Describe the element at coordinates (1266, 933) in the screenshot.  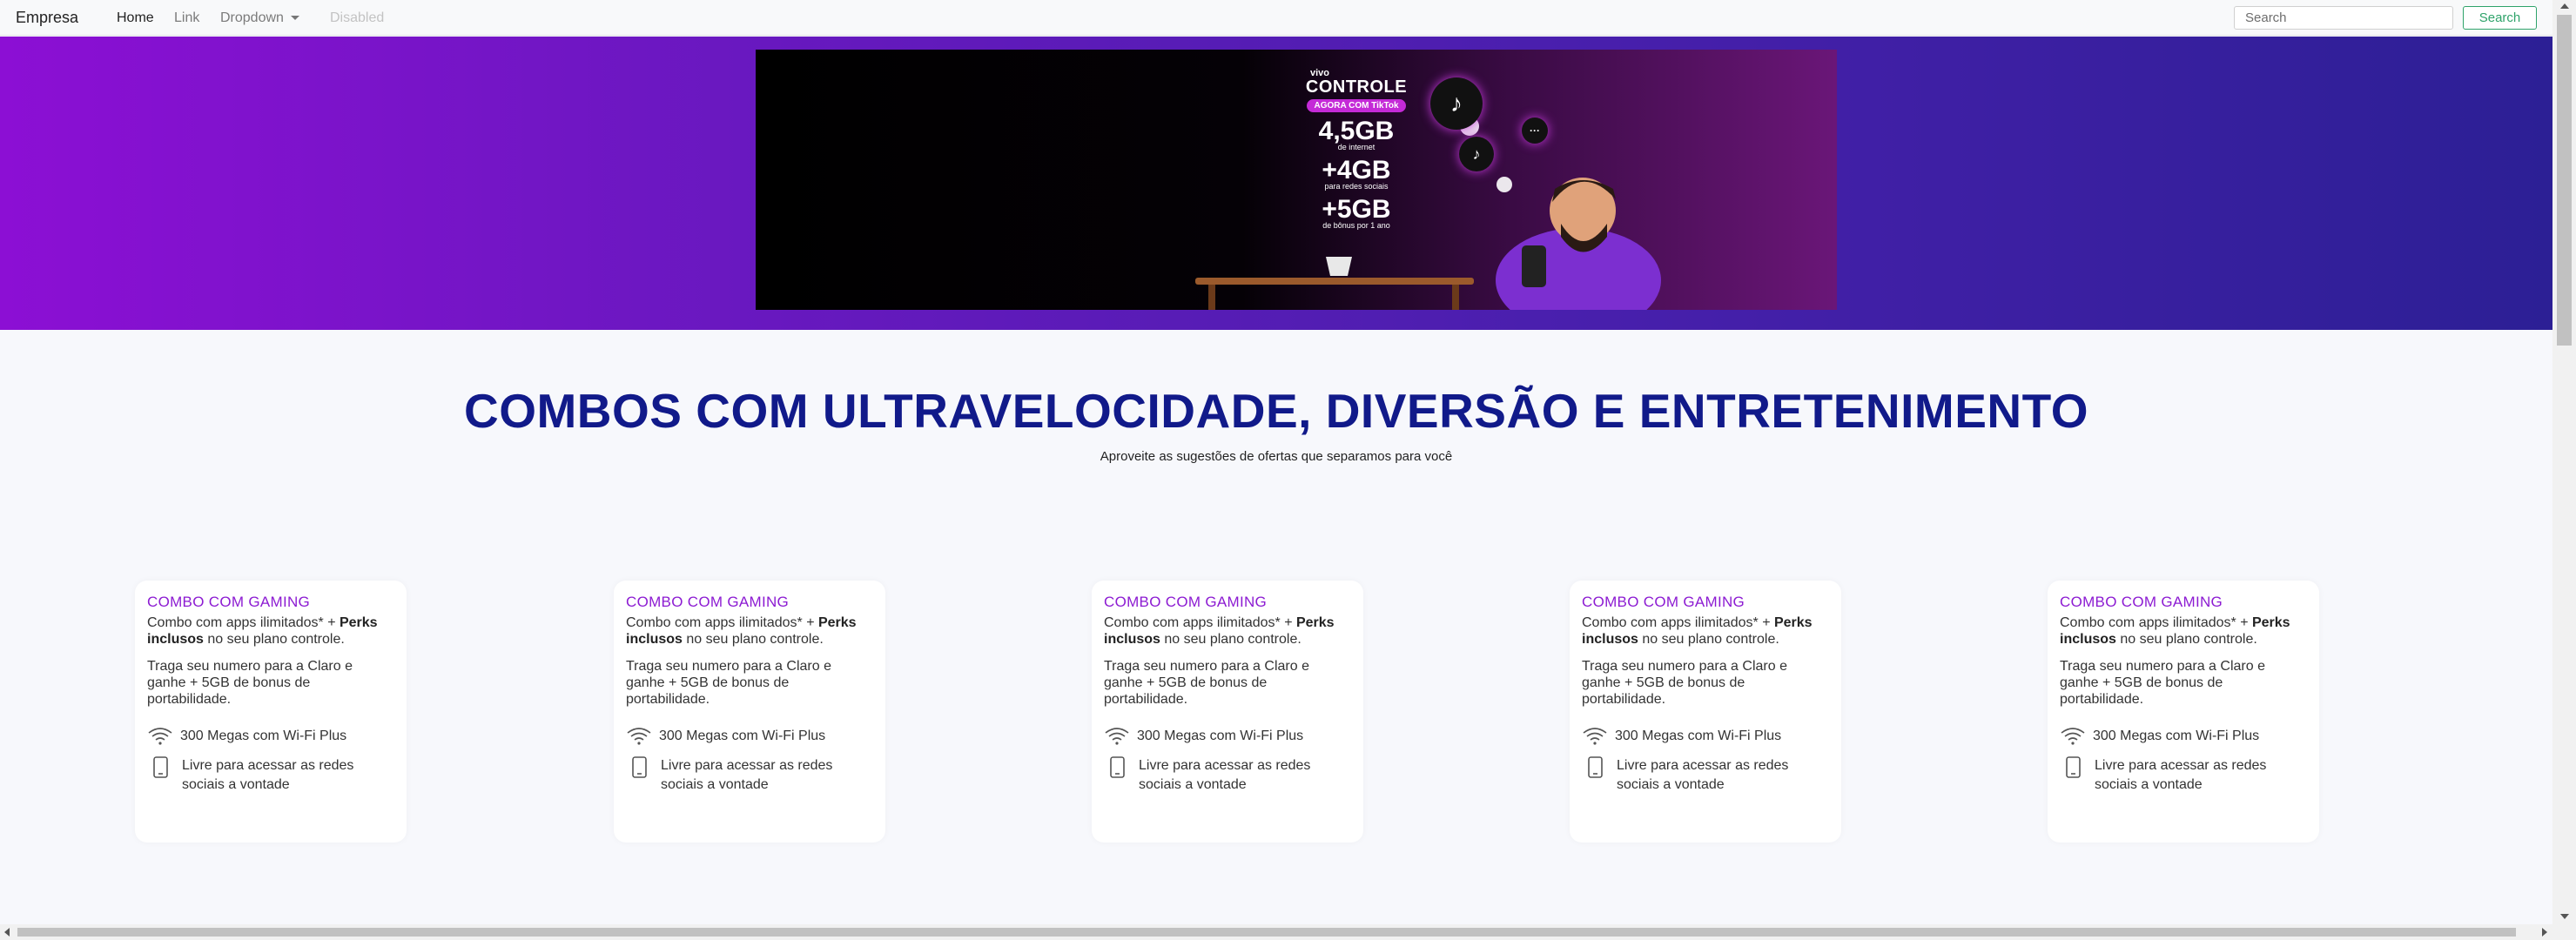
I see `horizontal-scrollbar-thumb` at that location.